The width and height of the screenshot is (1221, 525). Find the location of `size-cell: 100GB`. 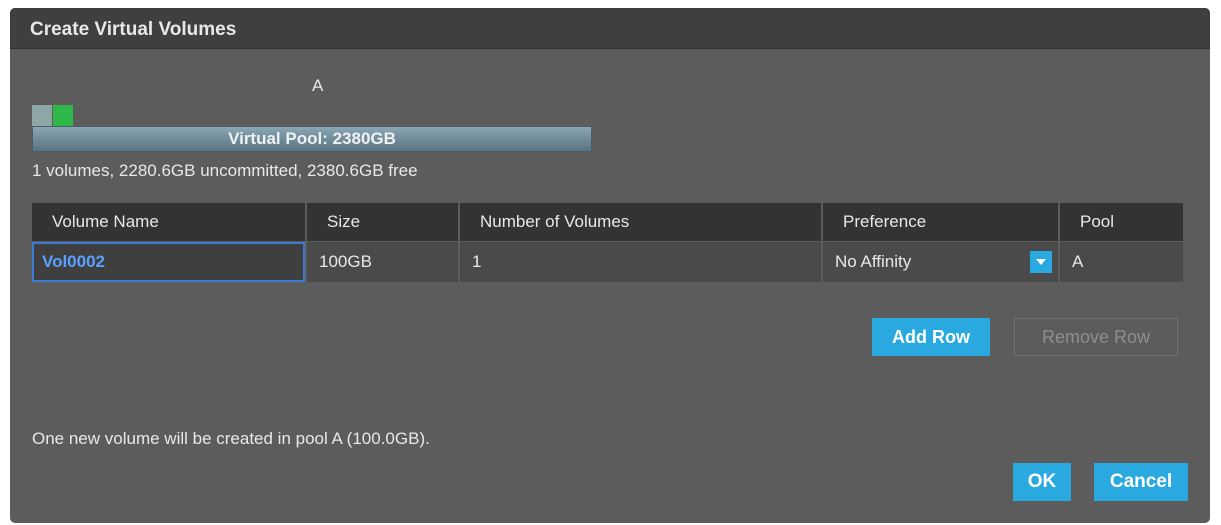

size-cell: 100GB is located at coordinates (383, 261).